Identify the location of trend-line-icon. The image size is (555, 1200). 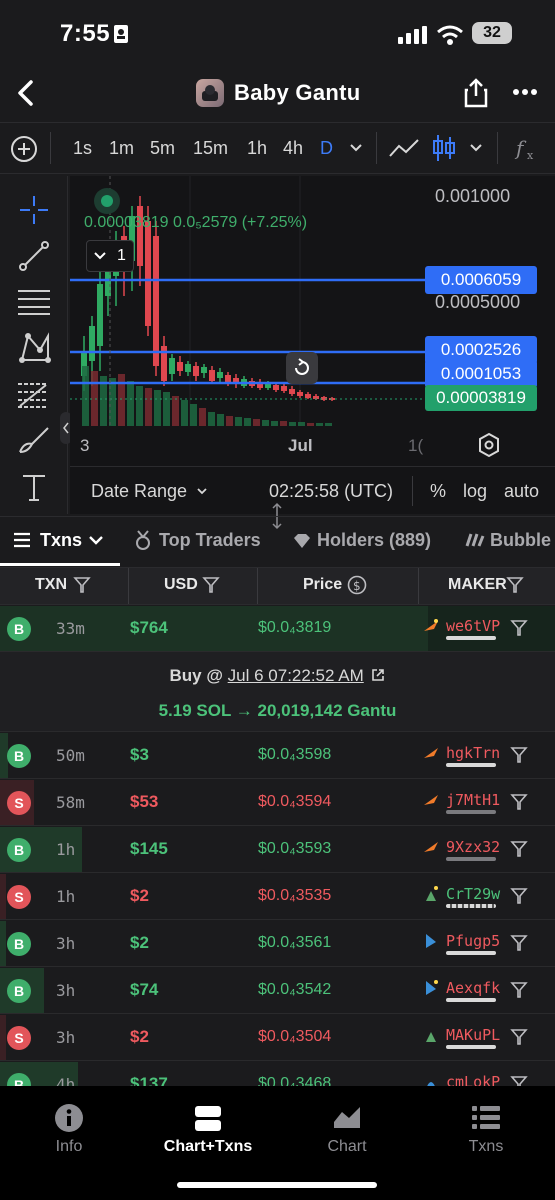
(34, 256).